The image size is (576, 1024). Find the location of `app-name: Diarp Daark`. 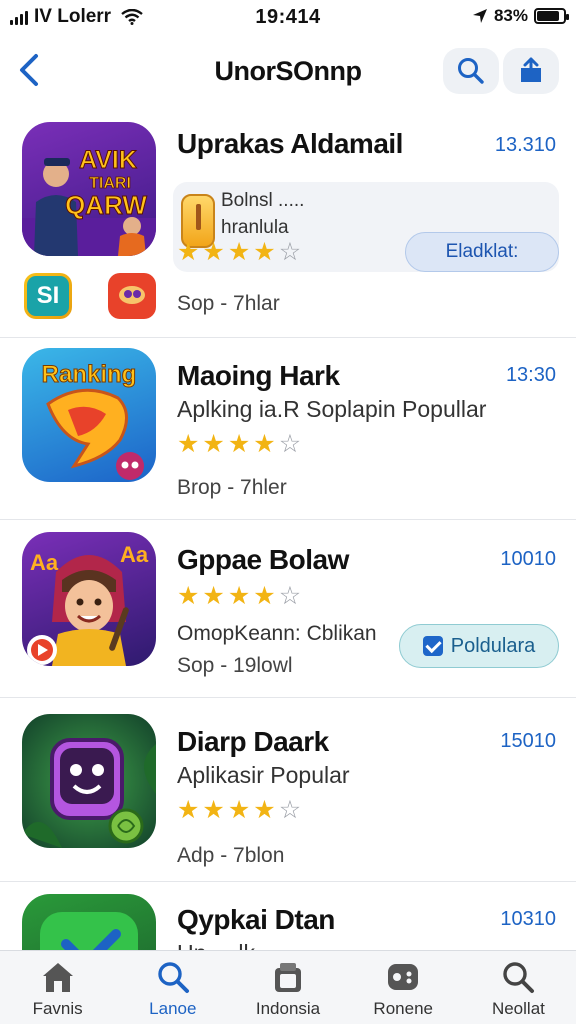

app-name: Diarp Daark is located at coordinates (253, 742).